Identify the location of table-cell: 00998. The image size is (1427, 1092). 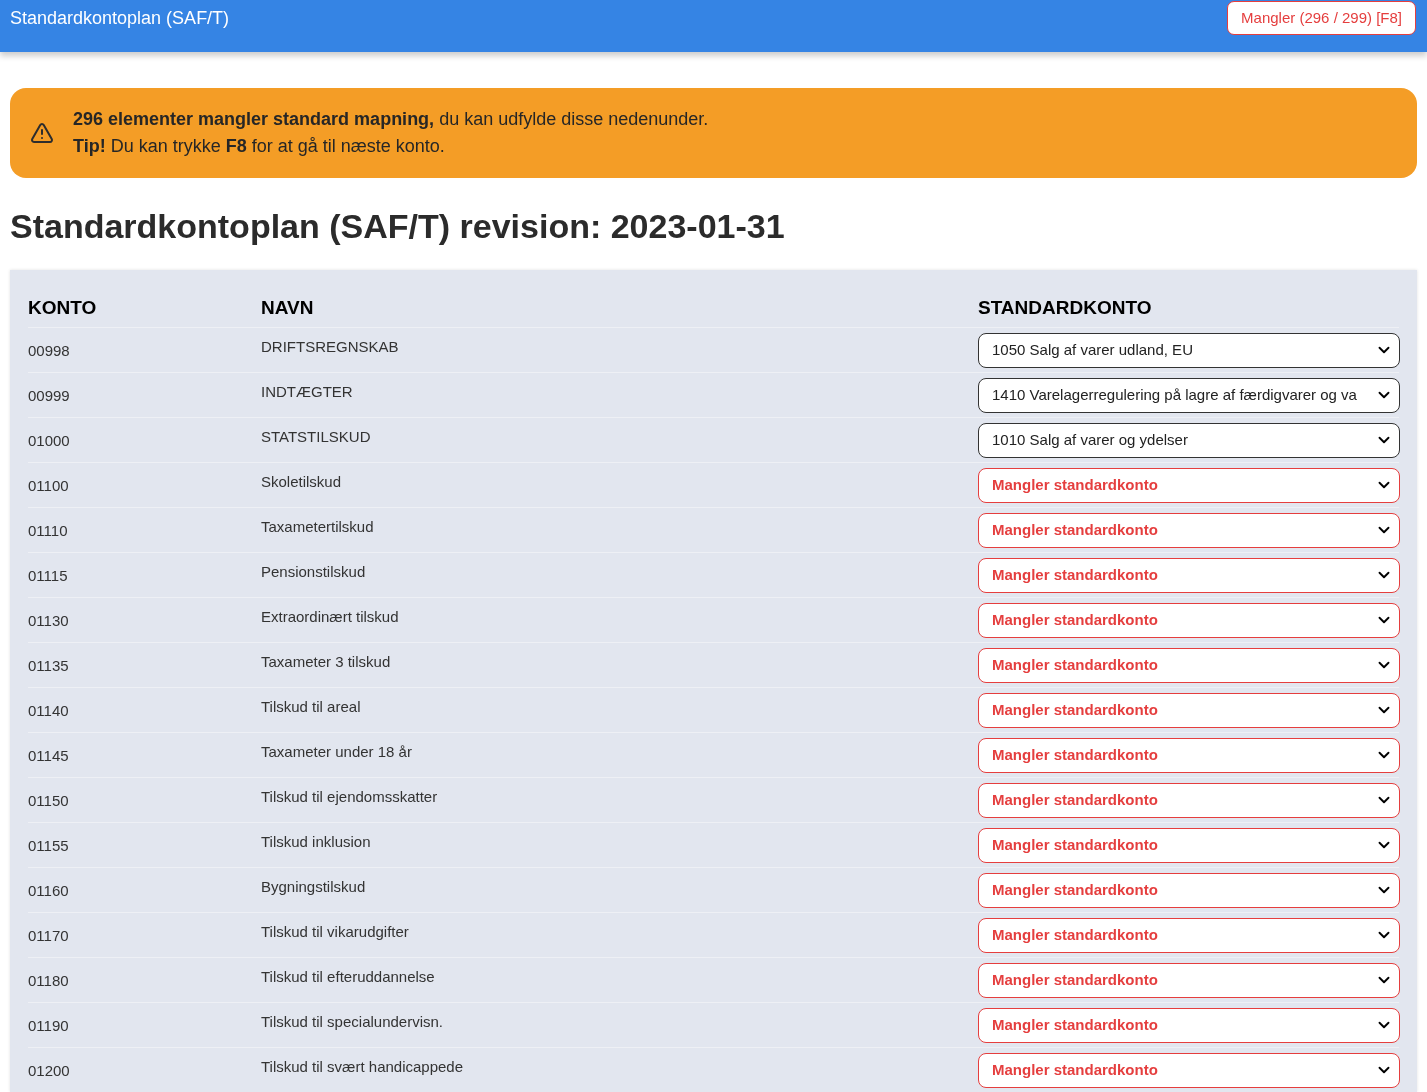
(49, 350).